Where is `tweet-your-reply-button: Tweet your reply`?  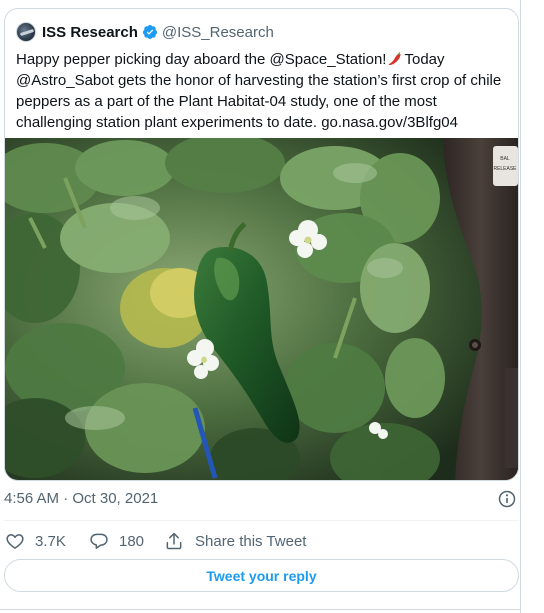 tweet-your-reply-button: Tweet your reply is located at coordinates (261, 575).